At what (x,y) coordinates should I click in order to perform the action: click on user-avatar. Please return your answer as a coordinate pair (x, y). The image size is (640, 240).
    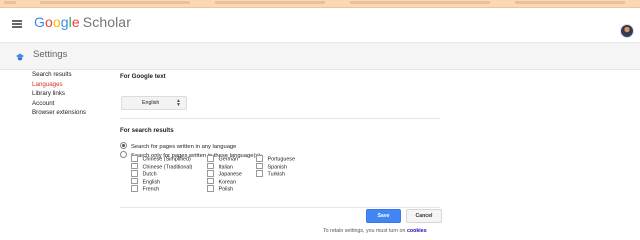
    Looking at the image, I should click on (627, 31).